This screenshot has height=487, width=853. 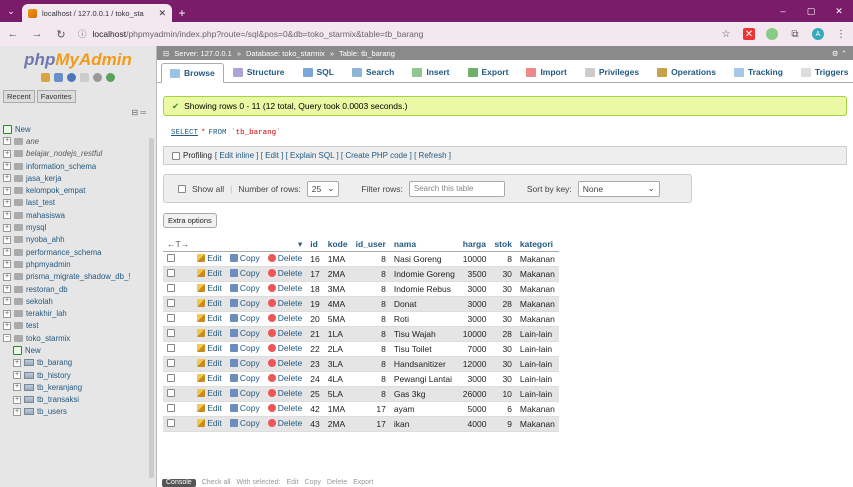 I want to click on cell-harga: 12000, so click(x=474, y=364).